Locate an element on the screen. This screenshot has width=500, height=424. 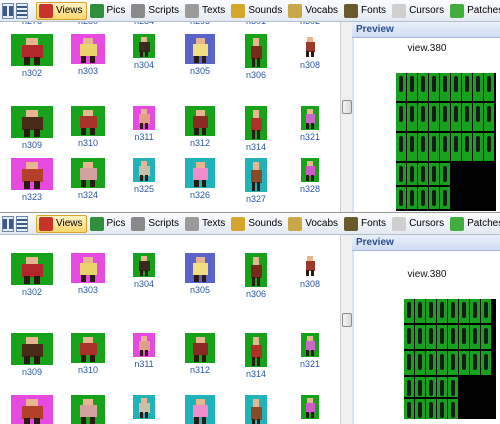
grid-item-partial: n302 is located at coordinates (310, 24).